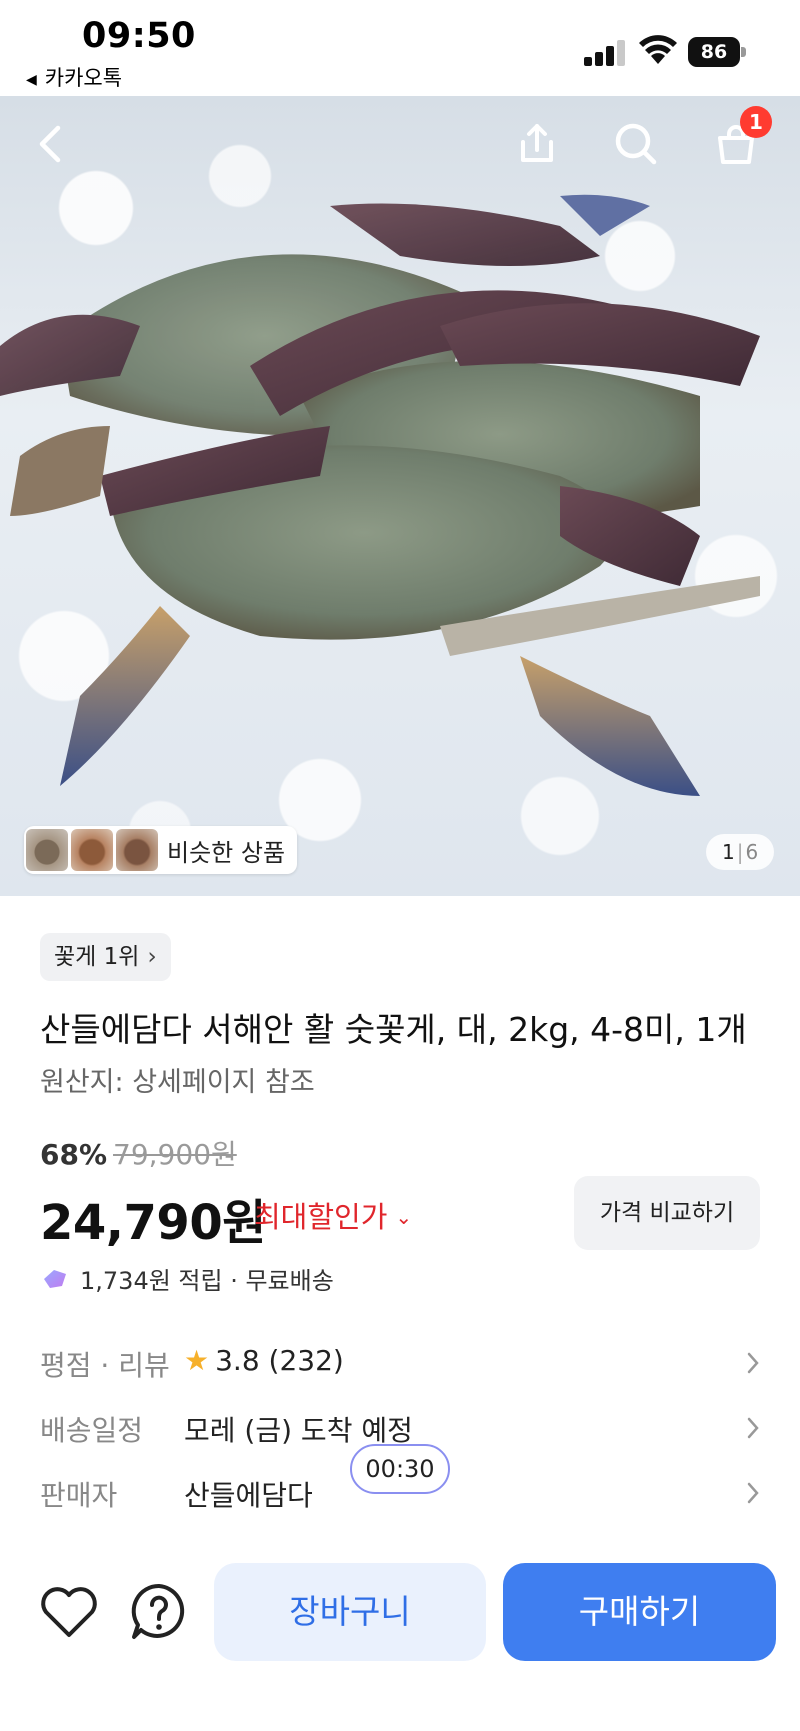 The width and height of the screenshot is (800, 1731). Describe the element at coordinates (400, 1369) in the screenshot. I see `rating-review-row: 평점 · 리뷰 ★ 3.8 (232)` at that location.